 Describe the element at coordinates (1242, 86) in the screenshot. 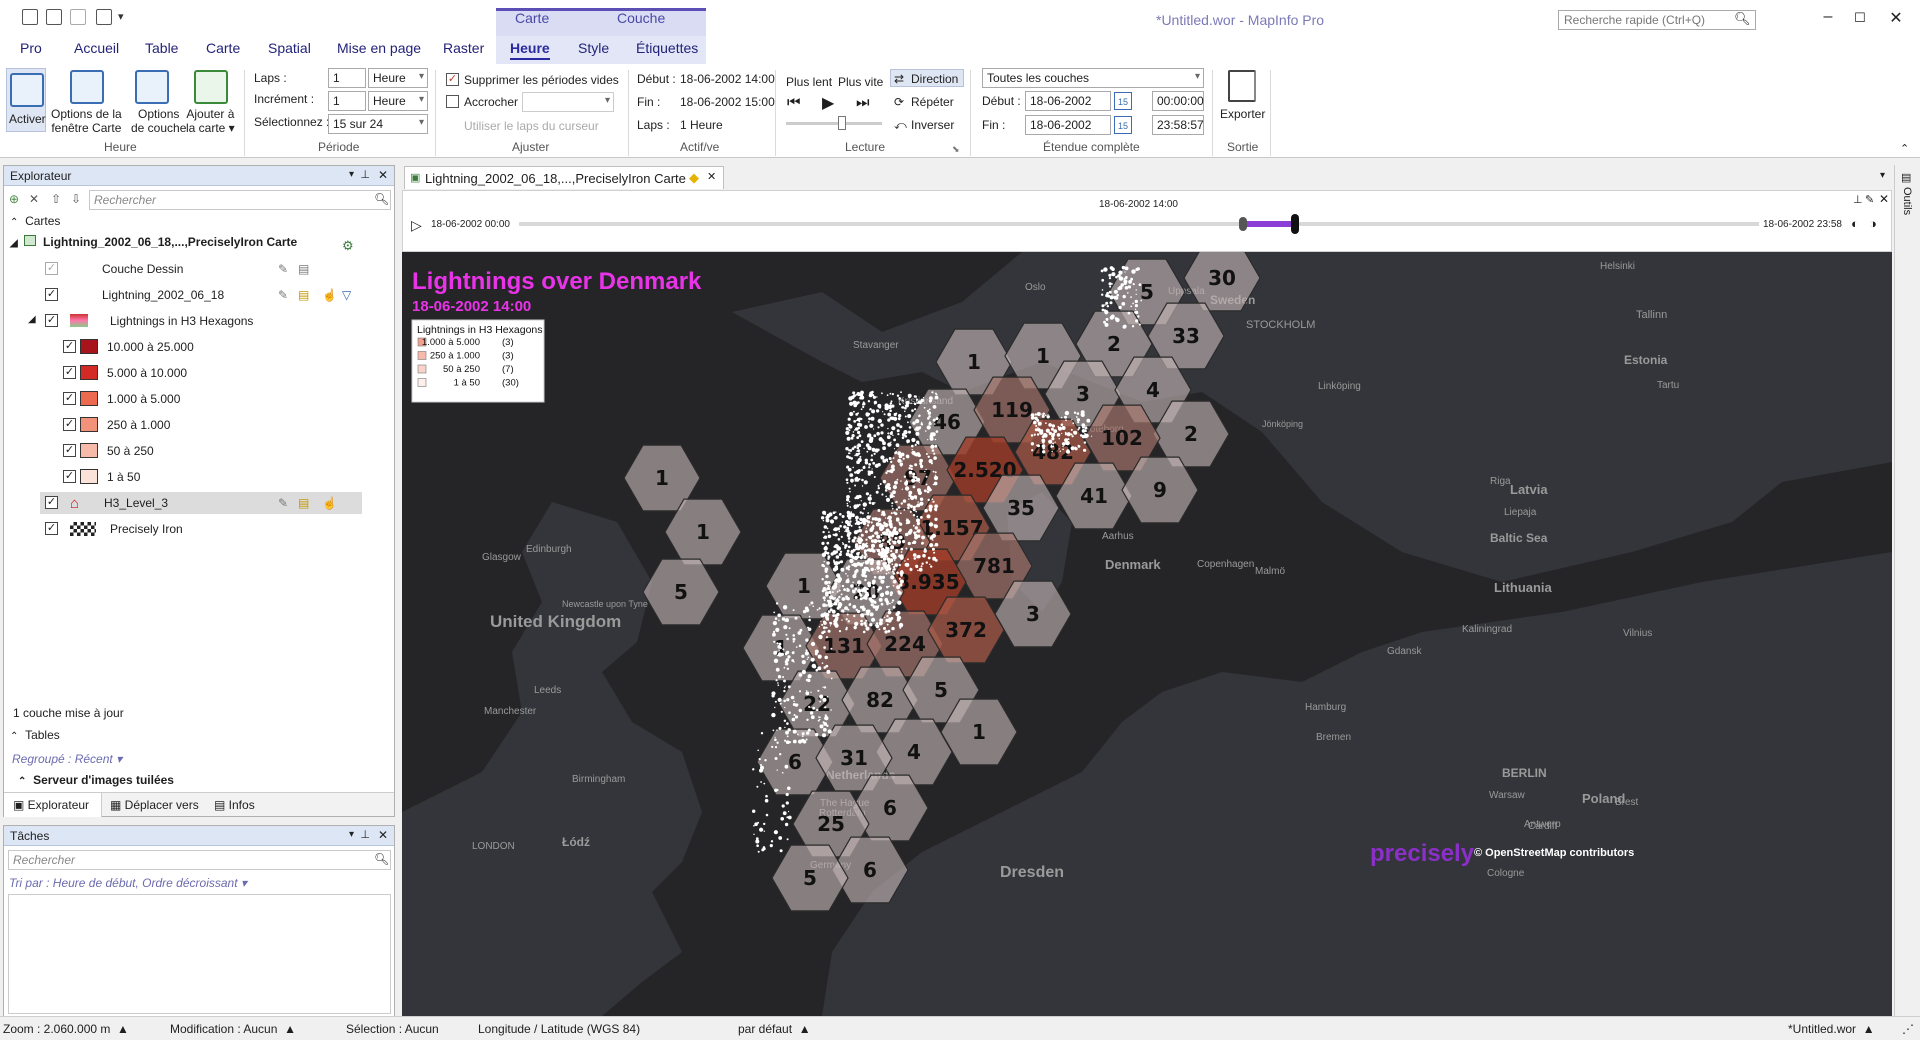

I see `export-icon` at that location.